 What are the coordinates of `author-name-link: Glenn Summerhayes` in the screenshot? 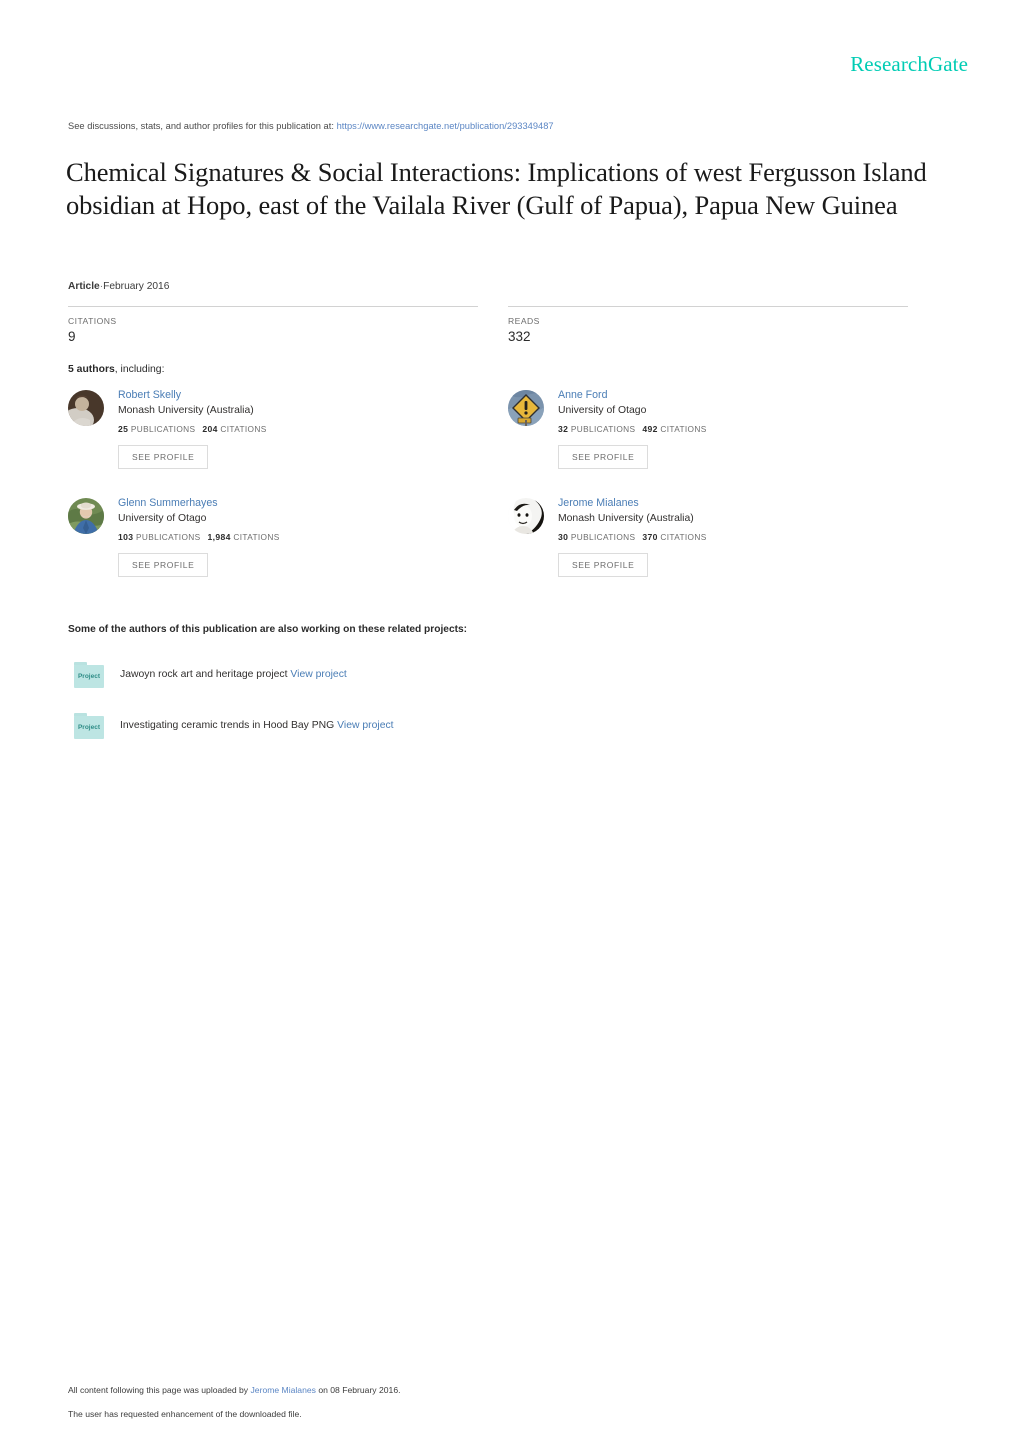 It's located at (308, 503).